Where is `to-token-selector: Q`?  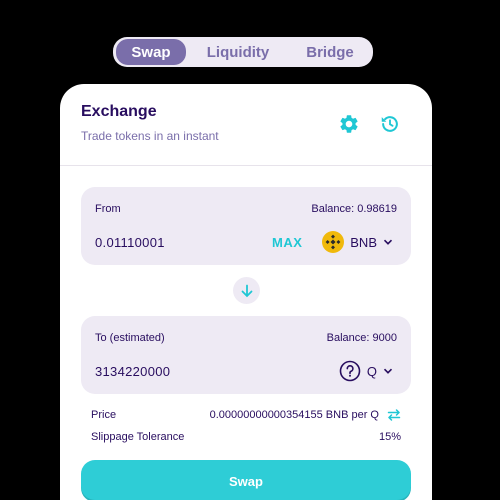
to-token-selector: Q is located at coordinates (366, 371).